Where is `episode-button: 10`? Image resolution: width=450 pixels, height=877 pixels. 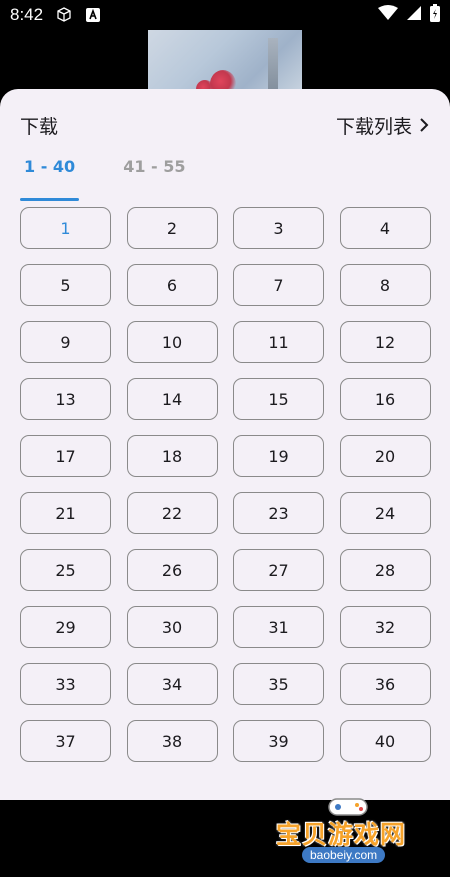
episode-button: 10 is located at coordinates (172, 342).